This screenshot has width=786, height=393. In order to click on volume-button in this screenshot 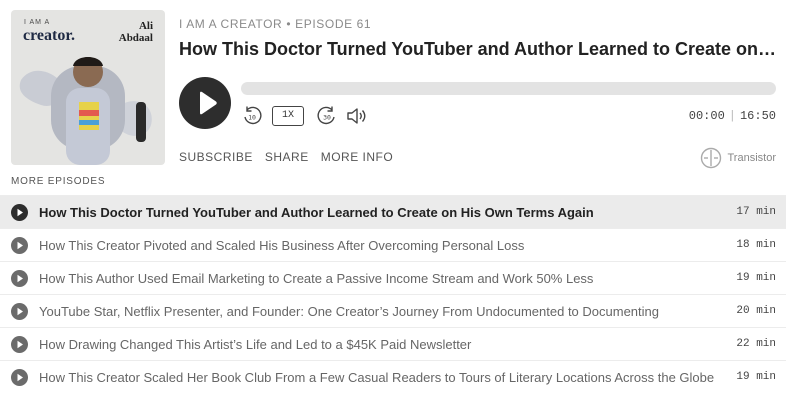, I will do `click(357, 118)`.